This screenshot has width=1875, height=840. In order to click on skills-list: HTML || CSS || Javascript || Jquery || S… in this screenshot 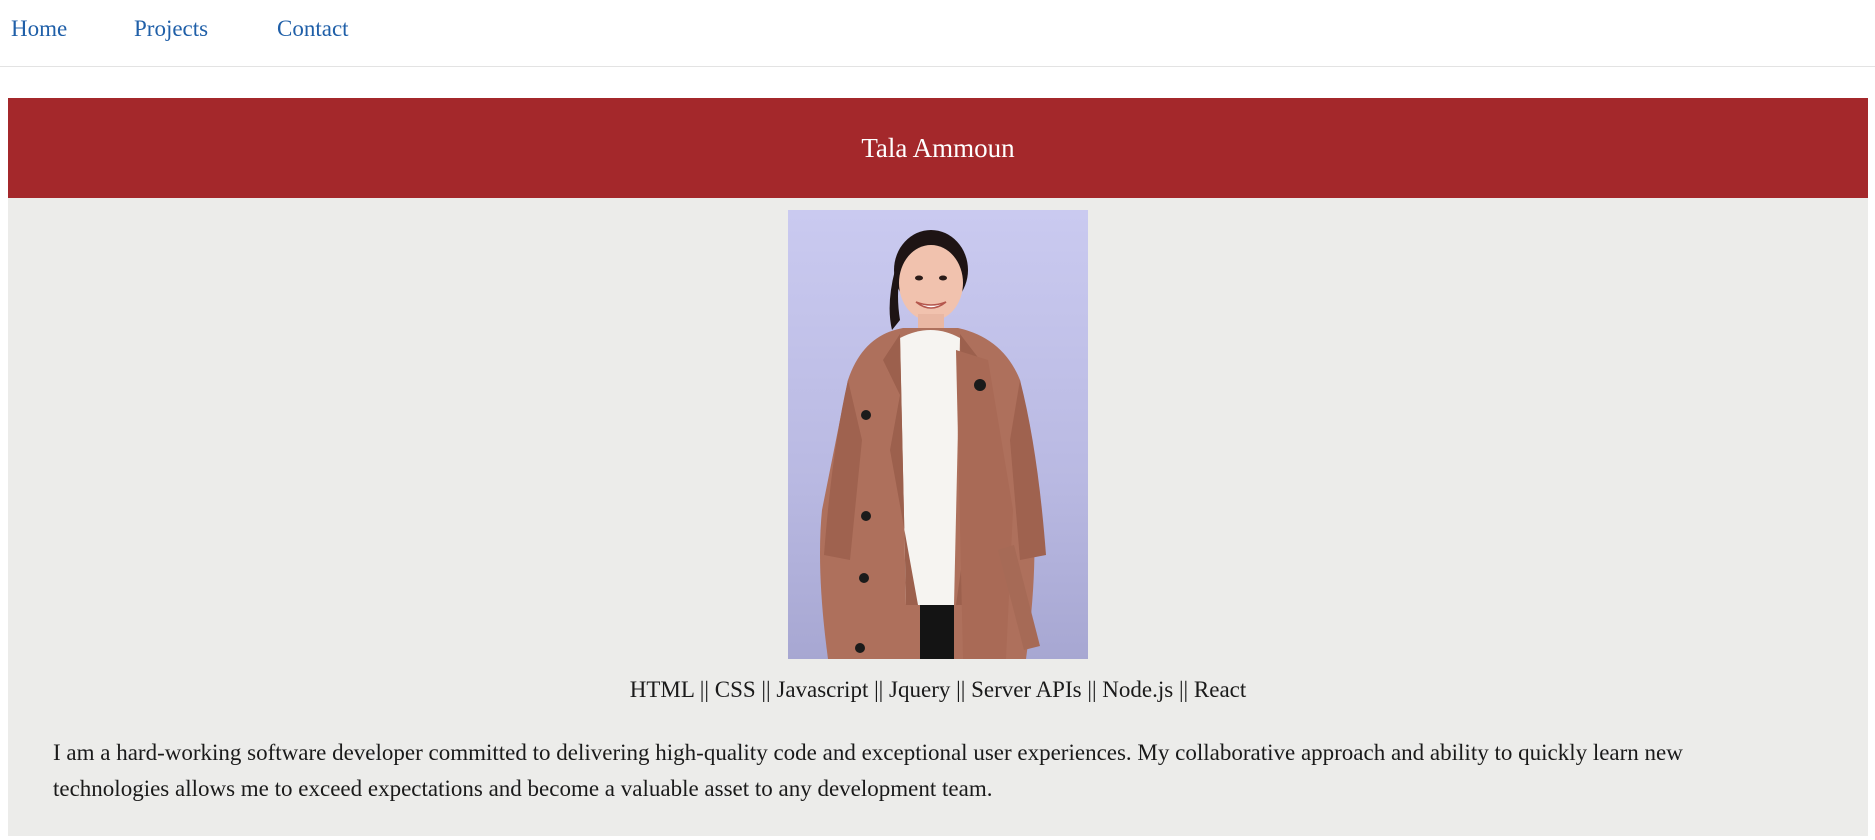, I will do `click(938, 689)`.